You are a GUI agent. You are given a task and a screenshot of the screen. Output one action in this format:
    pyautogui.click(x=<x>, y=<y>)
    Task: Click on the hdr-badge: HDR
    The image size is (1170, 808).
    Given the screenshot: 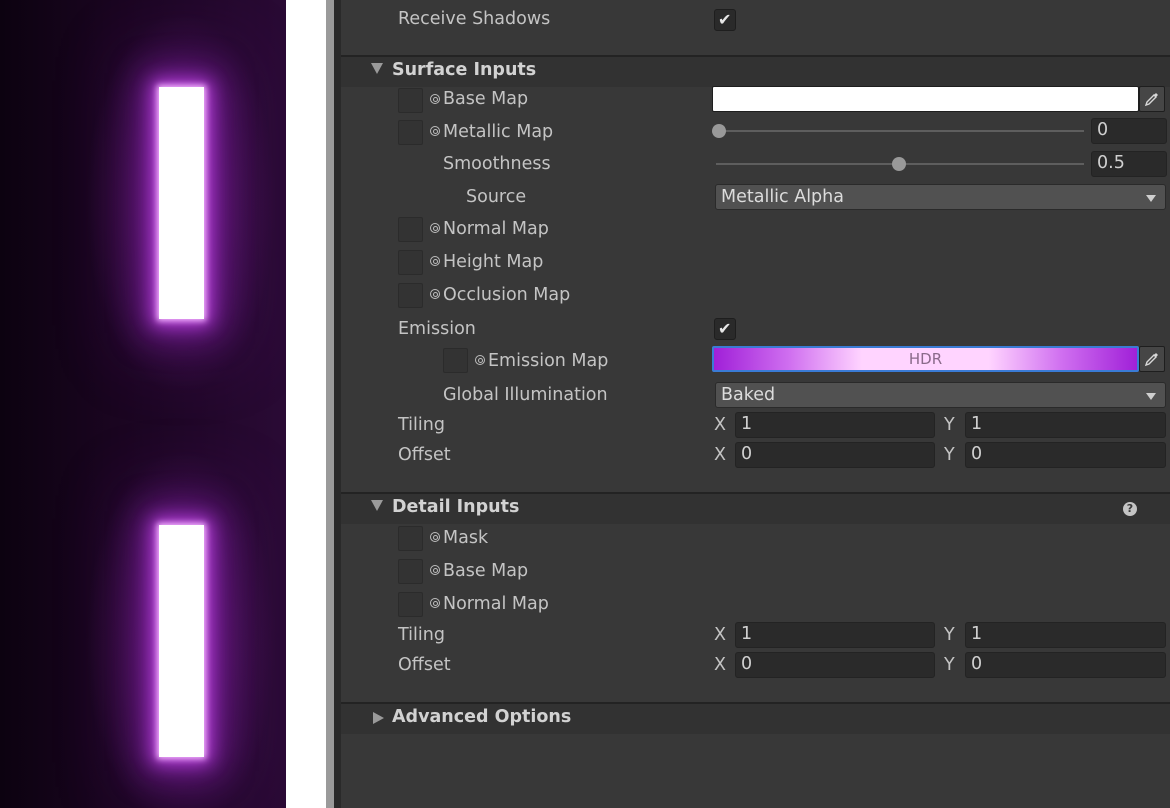 What is the action you would take?
    pyautogui.click(x=925, y=359)
    